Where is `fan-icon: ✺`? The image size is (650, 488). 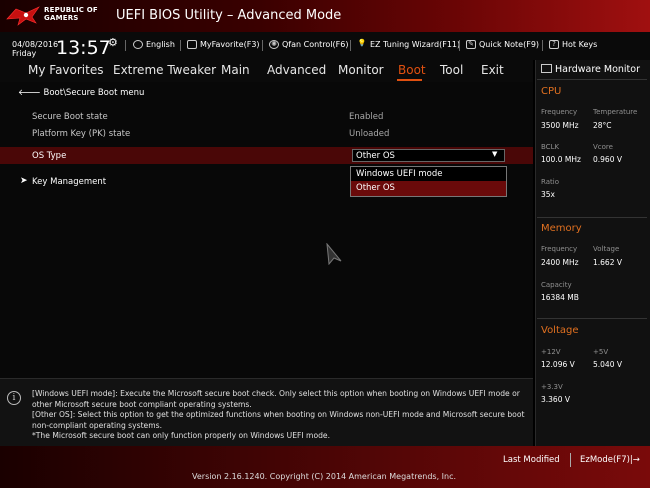 fan-icon: ✺ is located at coordinates (274, 44).